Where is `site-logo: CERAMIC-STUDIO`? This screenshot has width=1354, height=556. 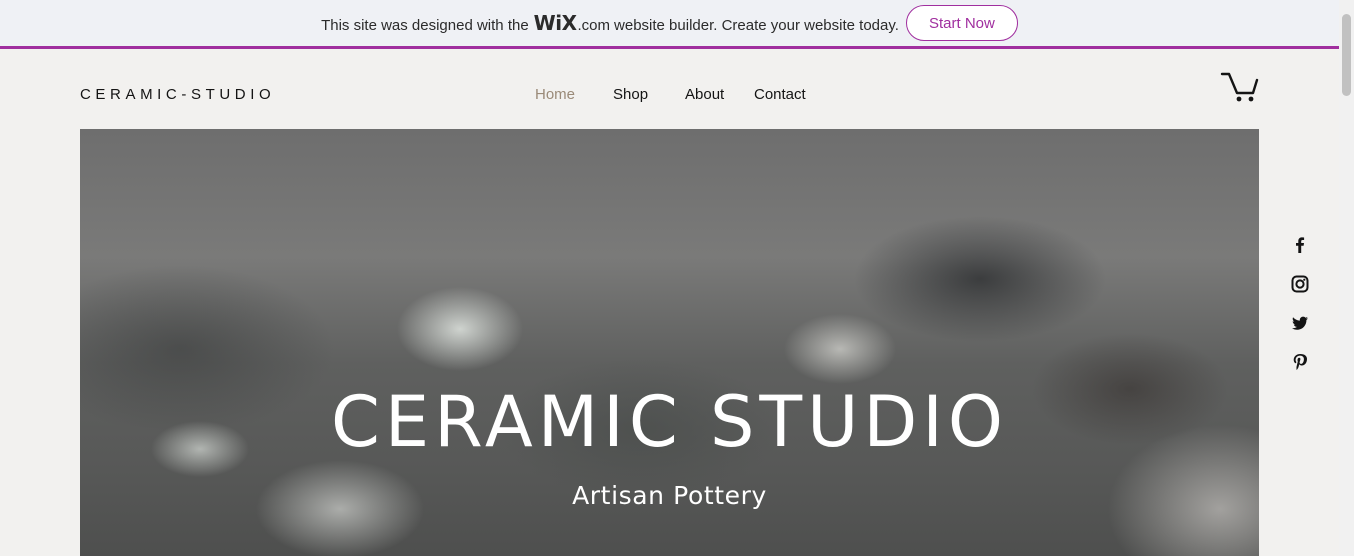
site-logo: CERAMIC-STUDIO is located at coordinates (177, 94).